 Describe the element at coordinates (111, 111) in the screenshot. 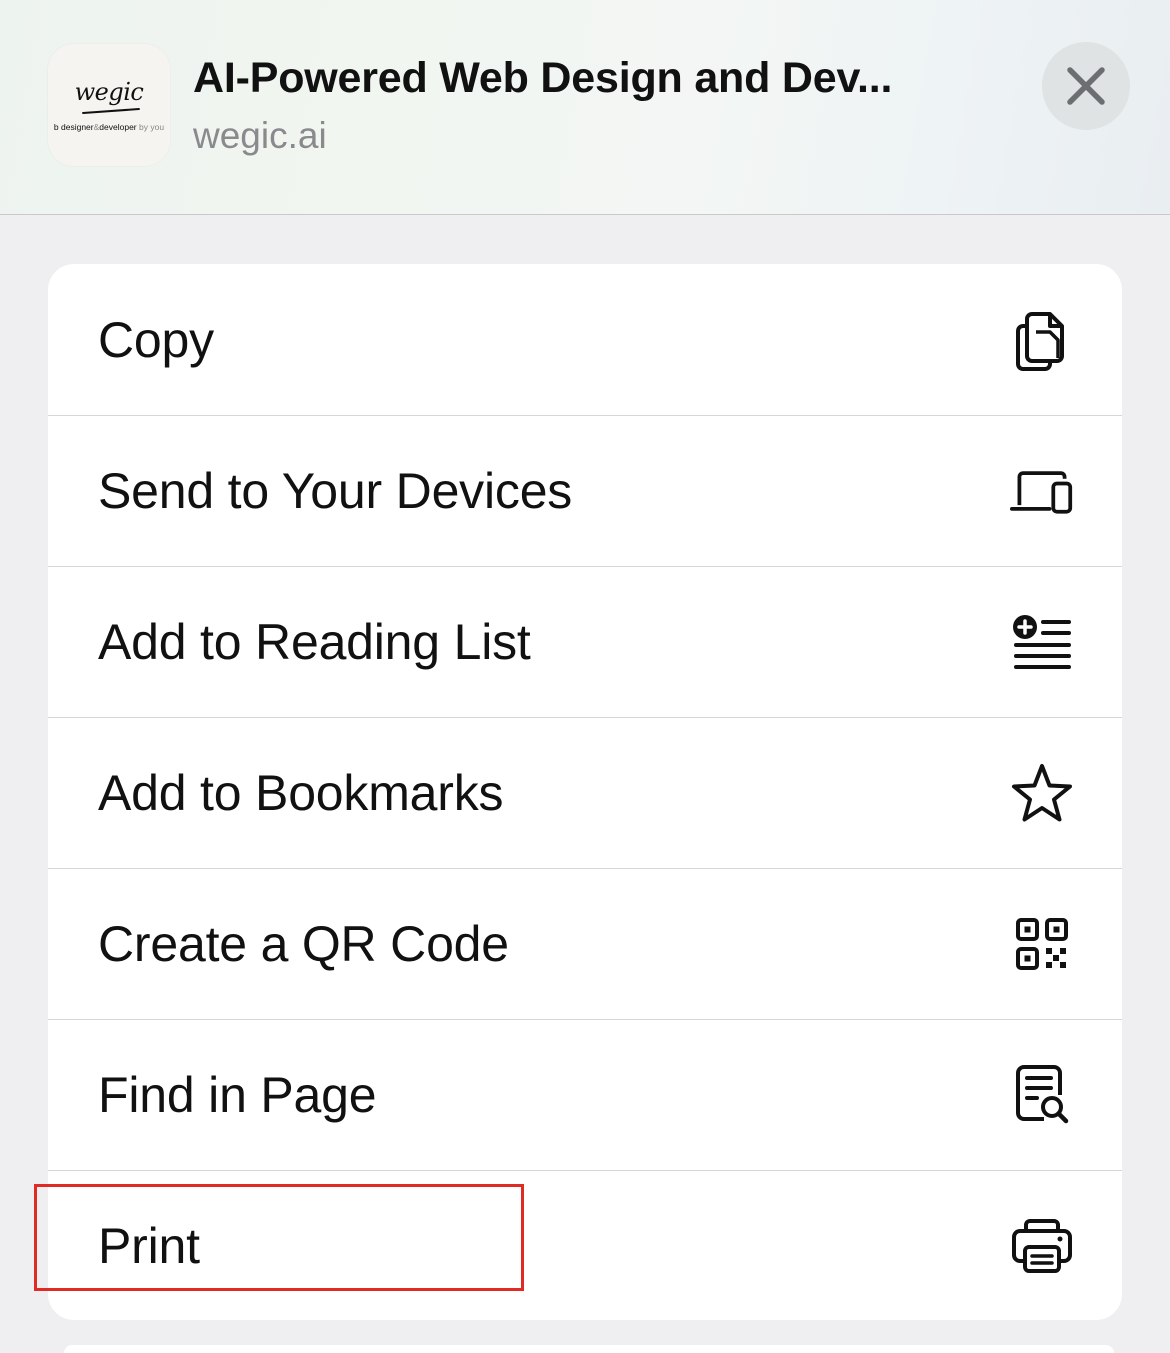

I see `logo-underline` at that location.